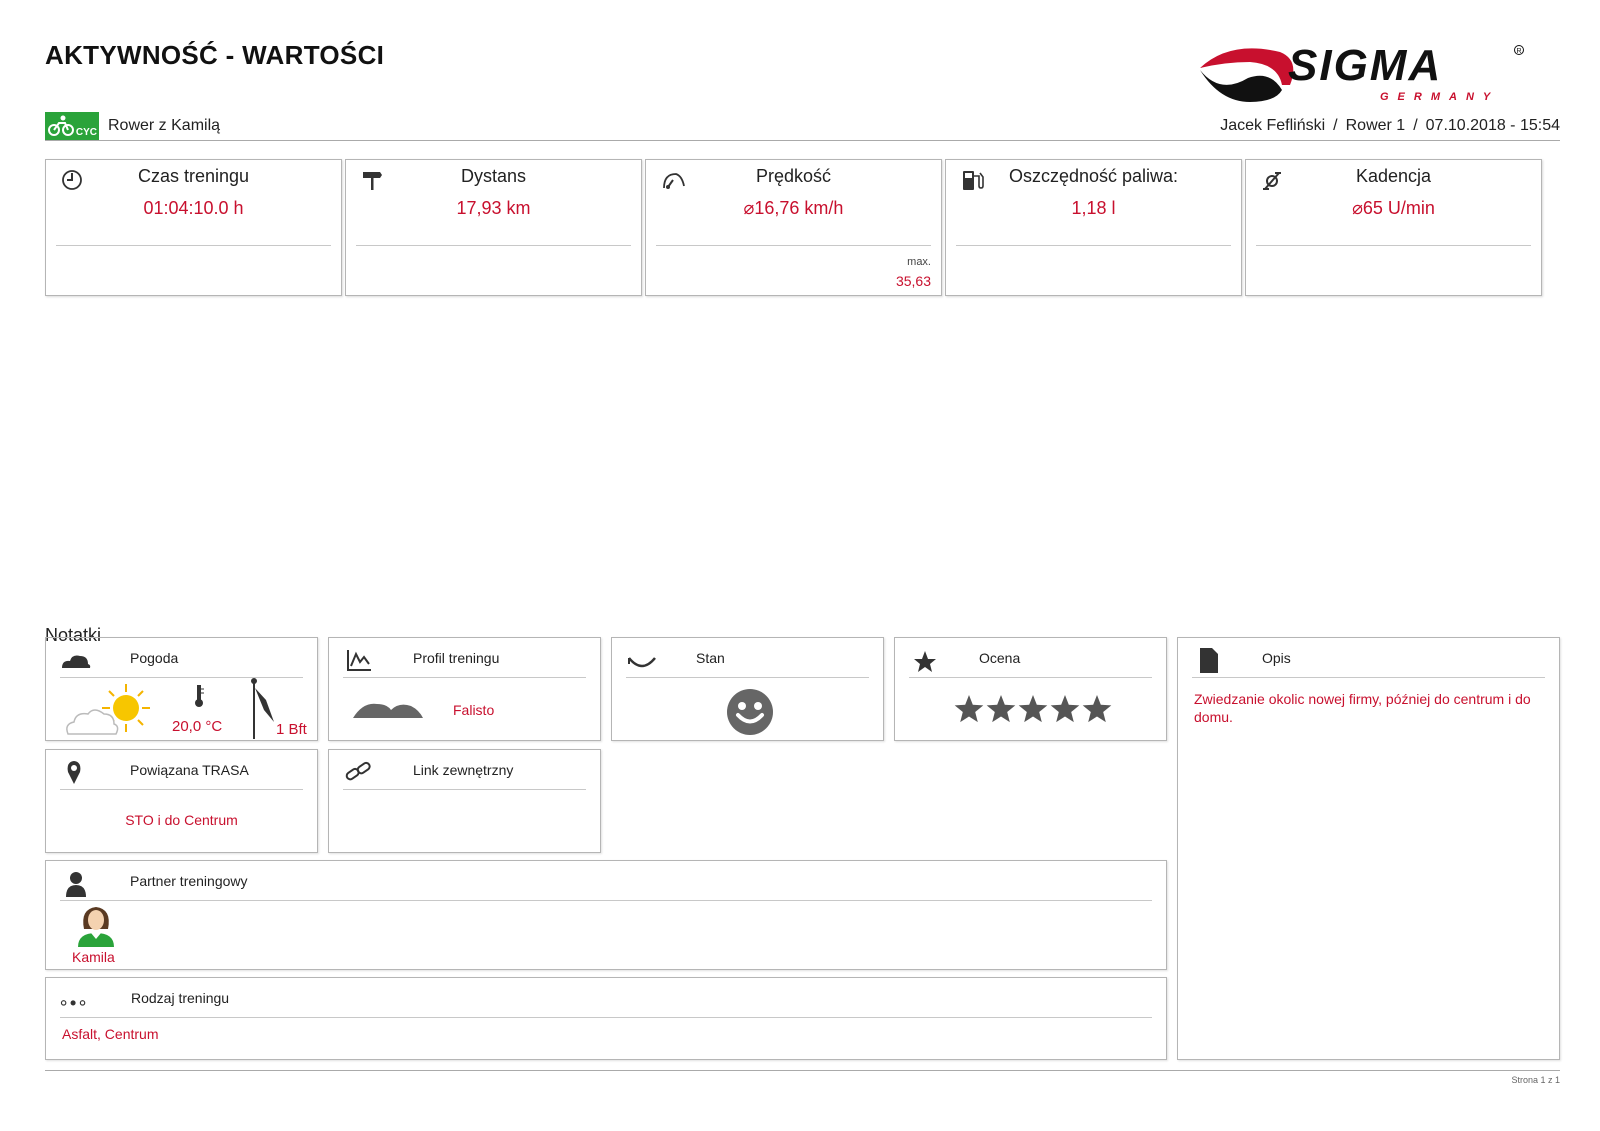 Image resolution: width=1600 pixels, height=1131 pixels. What do you see at coordinates (199, 696) in the screenshot?
I see `thermometer-icon` at bounding box center [199, 696].